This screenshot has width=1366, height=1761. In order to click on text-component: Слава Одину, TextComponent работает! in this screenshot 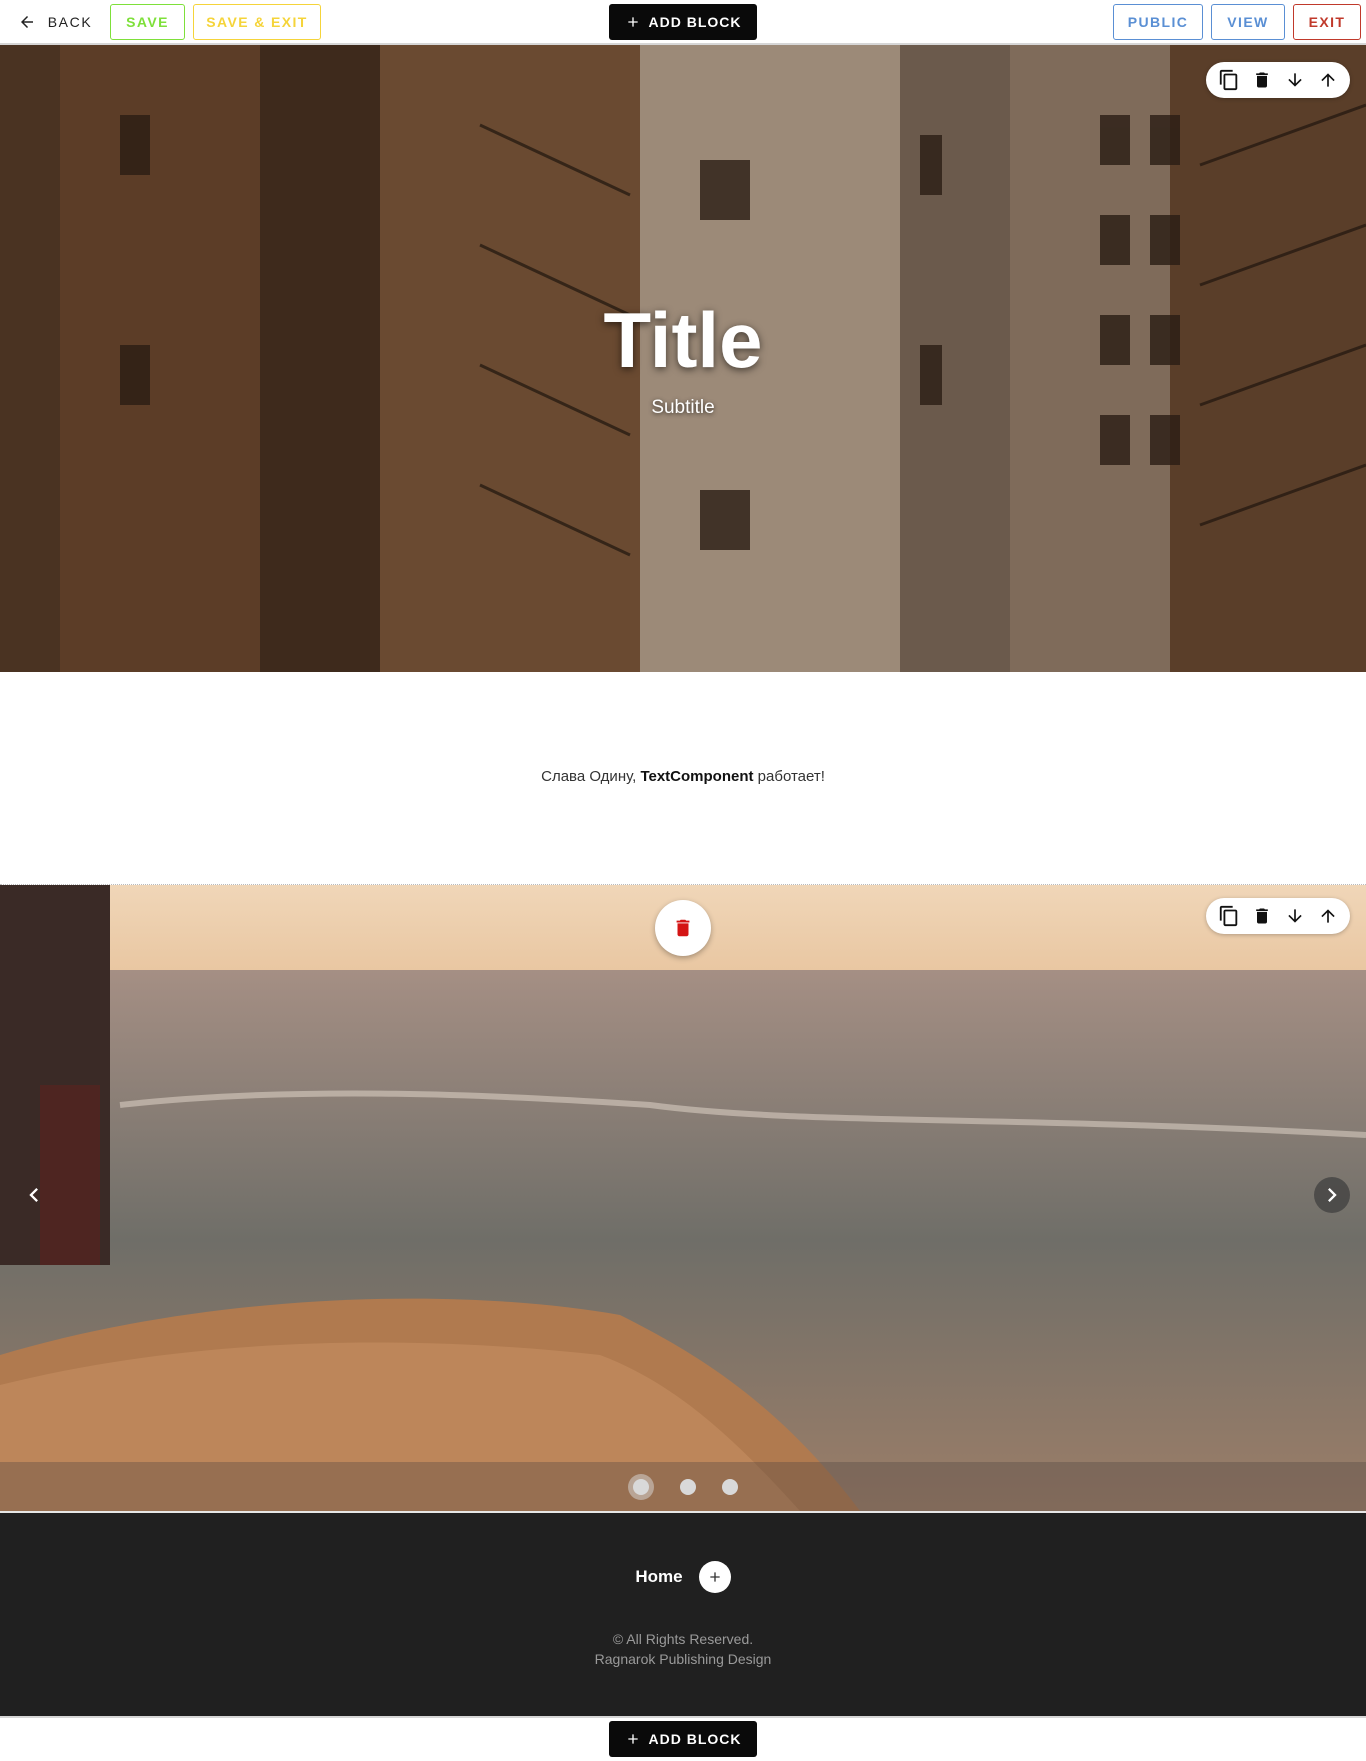, I will do `click(683, 776)`.